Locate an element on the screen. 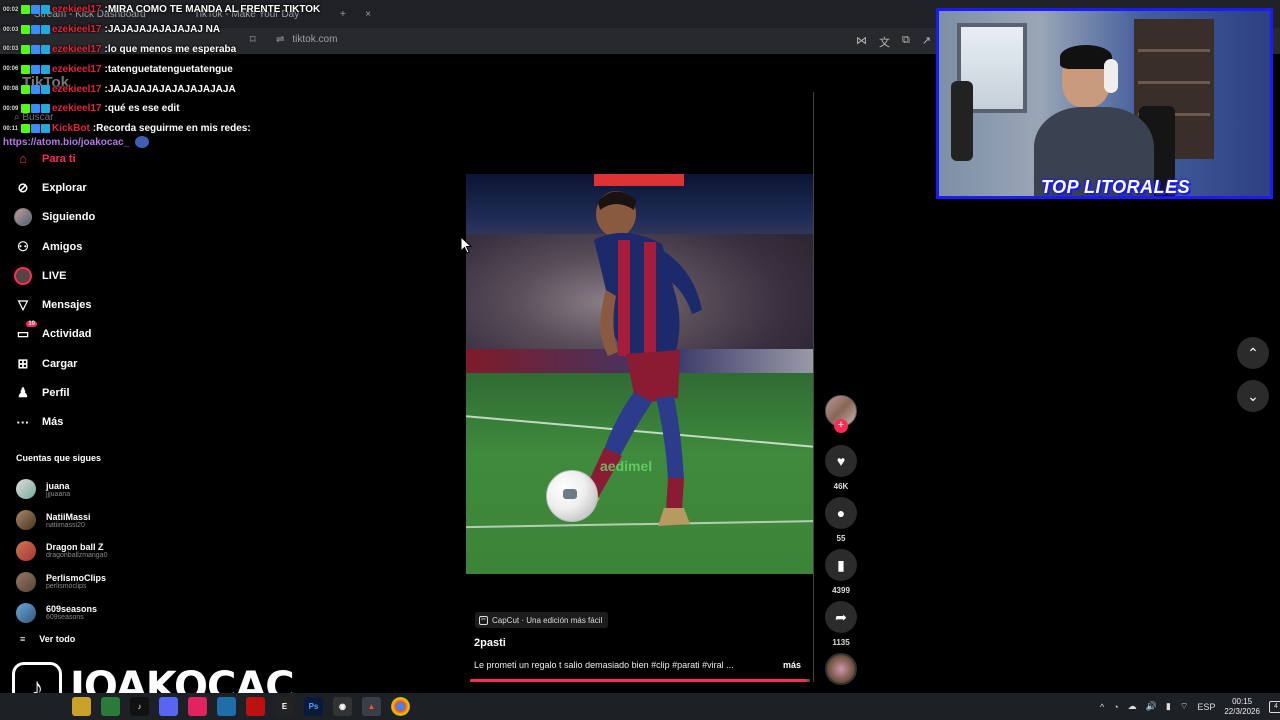 This screenshot has width=1280, height=720. avatar-icon is located at coordinates (23, 217).